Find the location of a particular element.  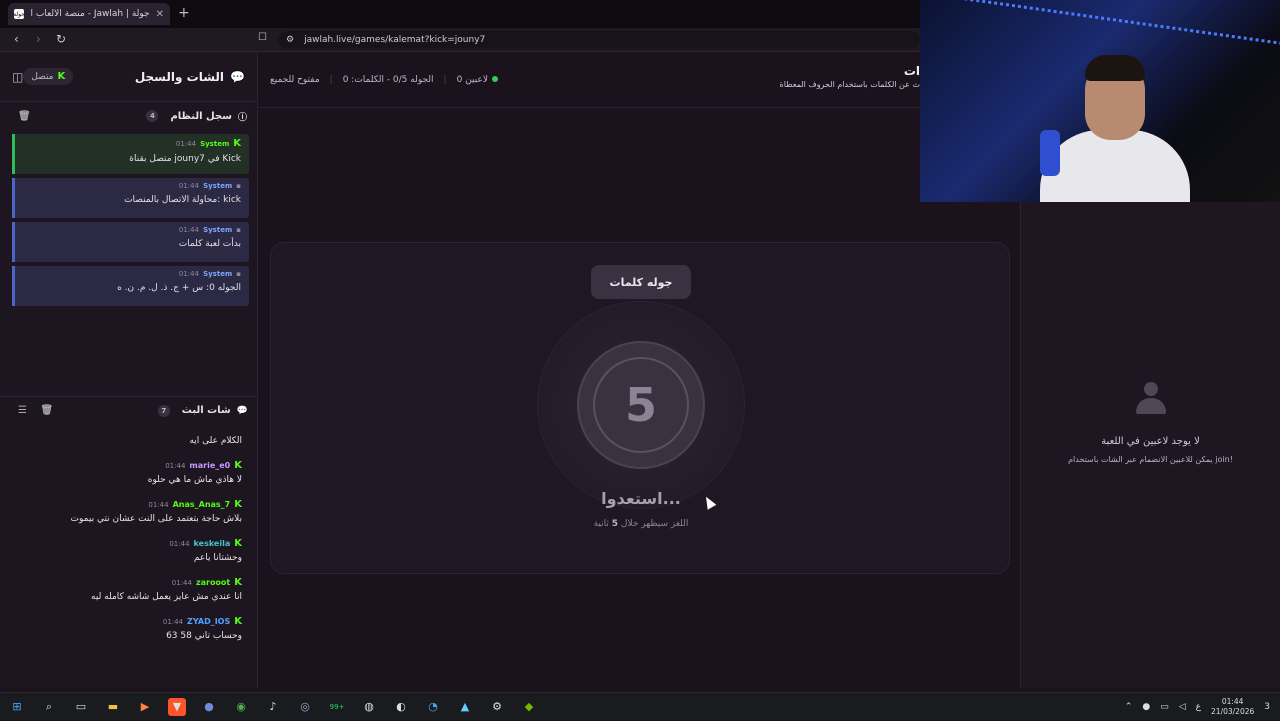

open-to-all-label: مفتوح للجميع is located at coordinates (295, 79).